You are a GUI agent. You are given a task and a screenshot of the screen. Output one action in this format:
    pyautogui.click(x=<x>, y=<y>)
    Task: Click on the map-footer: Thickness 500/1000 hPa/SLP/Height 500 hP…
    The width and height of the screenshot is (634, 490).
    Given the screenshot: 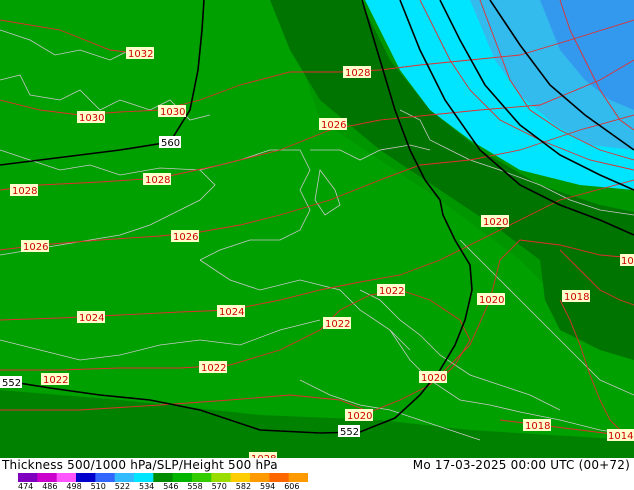 What is the action you would take?
    pyautogui.click(x=317, y=474)
    